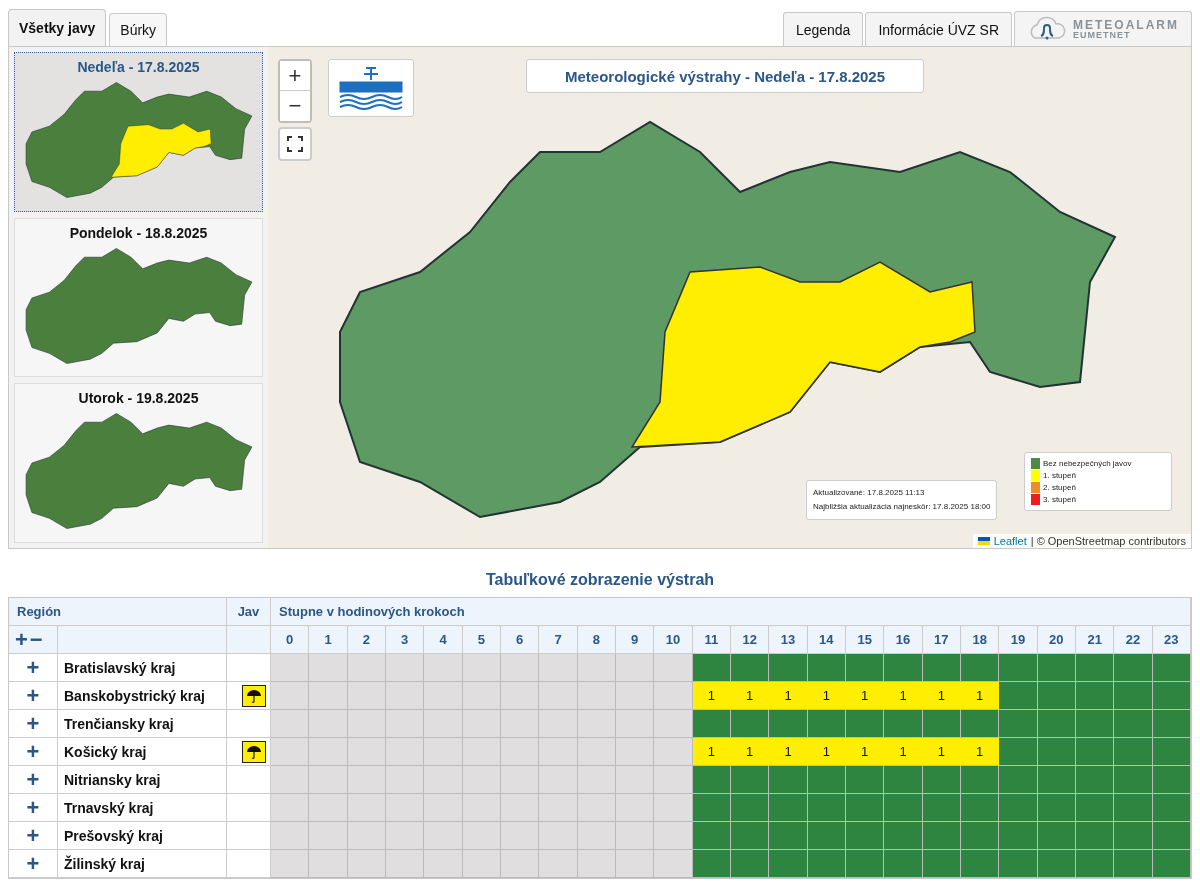 The image size is (1200, 885). Describe the element at coordinates (1087, 463) in the screenshot. I see `legend-label: Bez nebezpečných javov` at that location.